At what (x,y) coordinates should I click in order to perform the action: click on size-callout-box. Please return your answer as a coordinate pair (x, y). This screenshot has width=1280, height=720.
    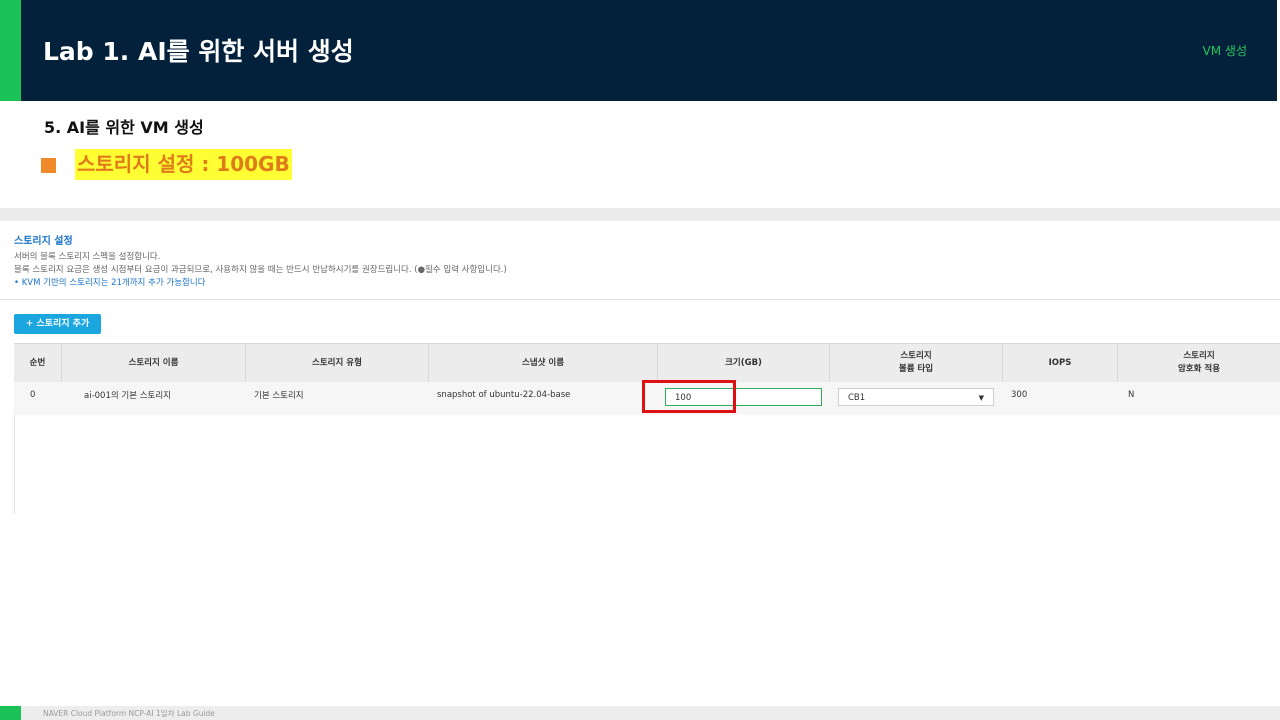
    Looking at the image, I should click on (689, 396).